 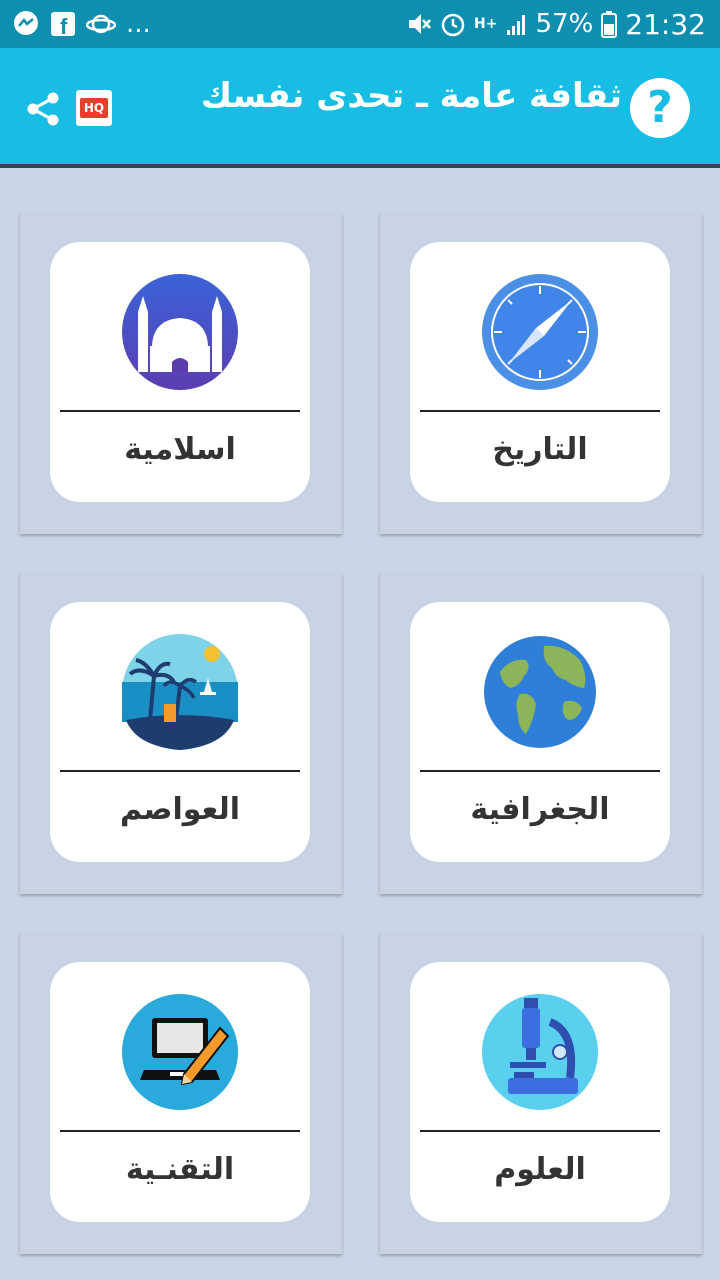 I want to click on category-tile-science: العلوم, so click(x=541, y=1093).